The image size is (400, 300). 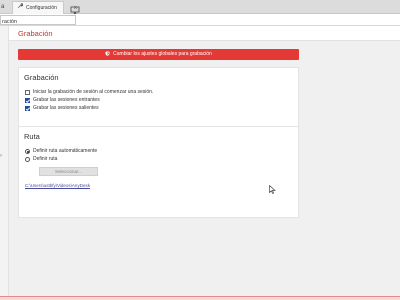 What do you see at coordinates (57, 185) in the screenshot?
I see `recording-path-link: C:\Users\ustbfy\Videos\AnyDesk` at bounding box center [57, 185].